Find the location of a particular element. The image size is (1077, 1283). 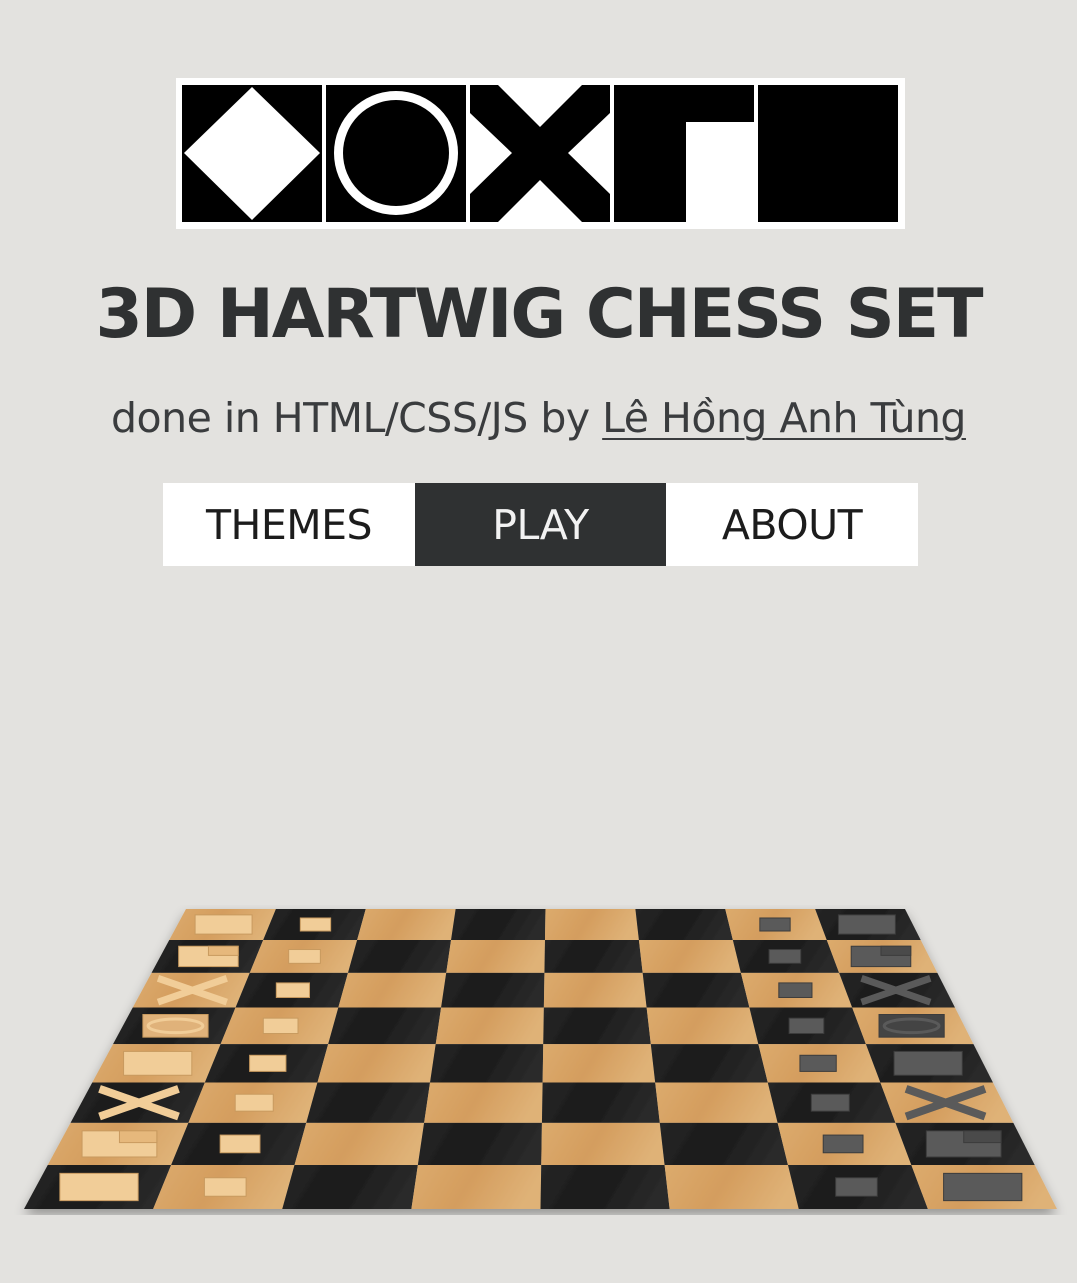

tab-play: PLAY is located at coordinates (540, 524).